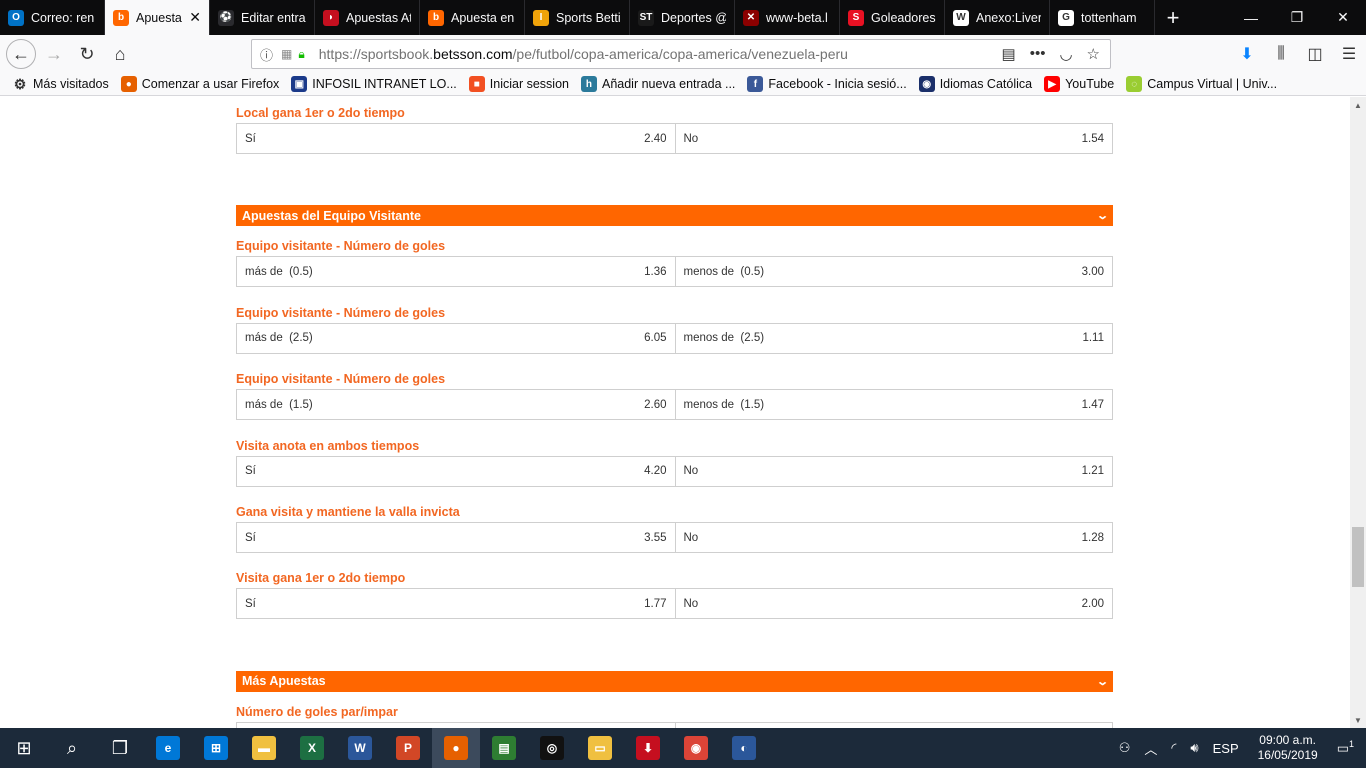 This screenshot has width=1366, height=768. I want to click on reader-view-icon: ▤, so click(1009, 54).